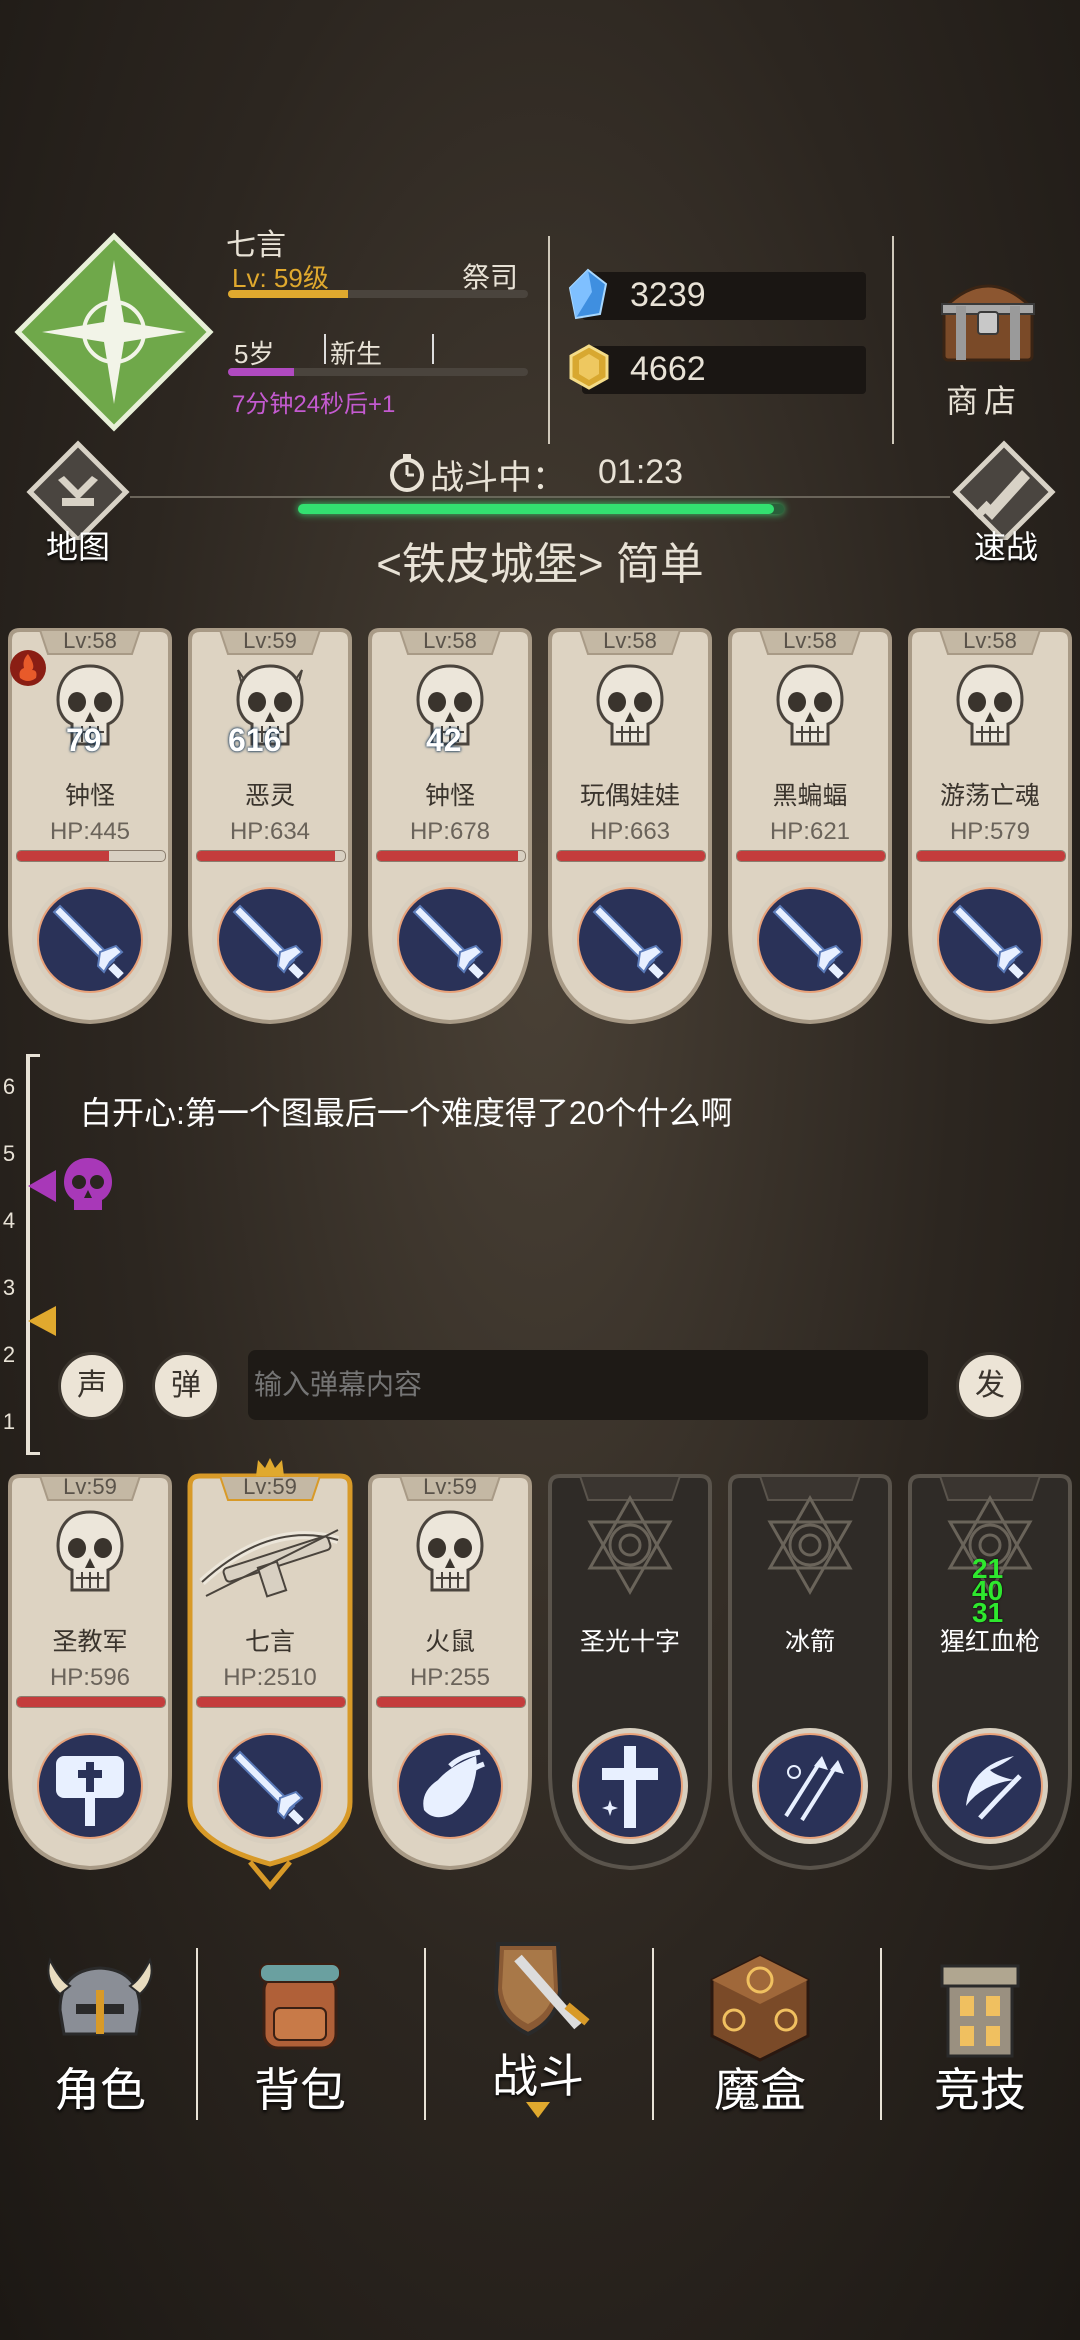 The height and width of the screenshot is (2340, 1080). I want to click on nav-item-helmet: 角色, so click(100, 2030).